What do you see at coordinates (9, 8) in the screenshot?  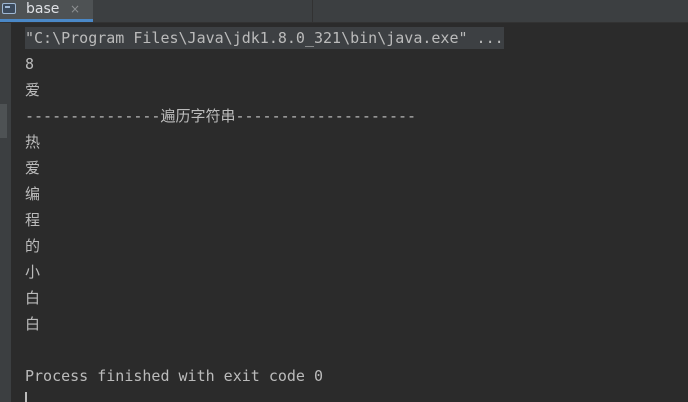 I see `console-window-icon` at bounding box center [9, 8].